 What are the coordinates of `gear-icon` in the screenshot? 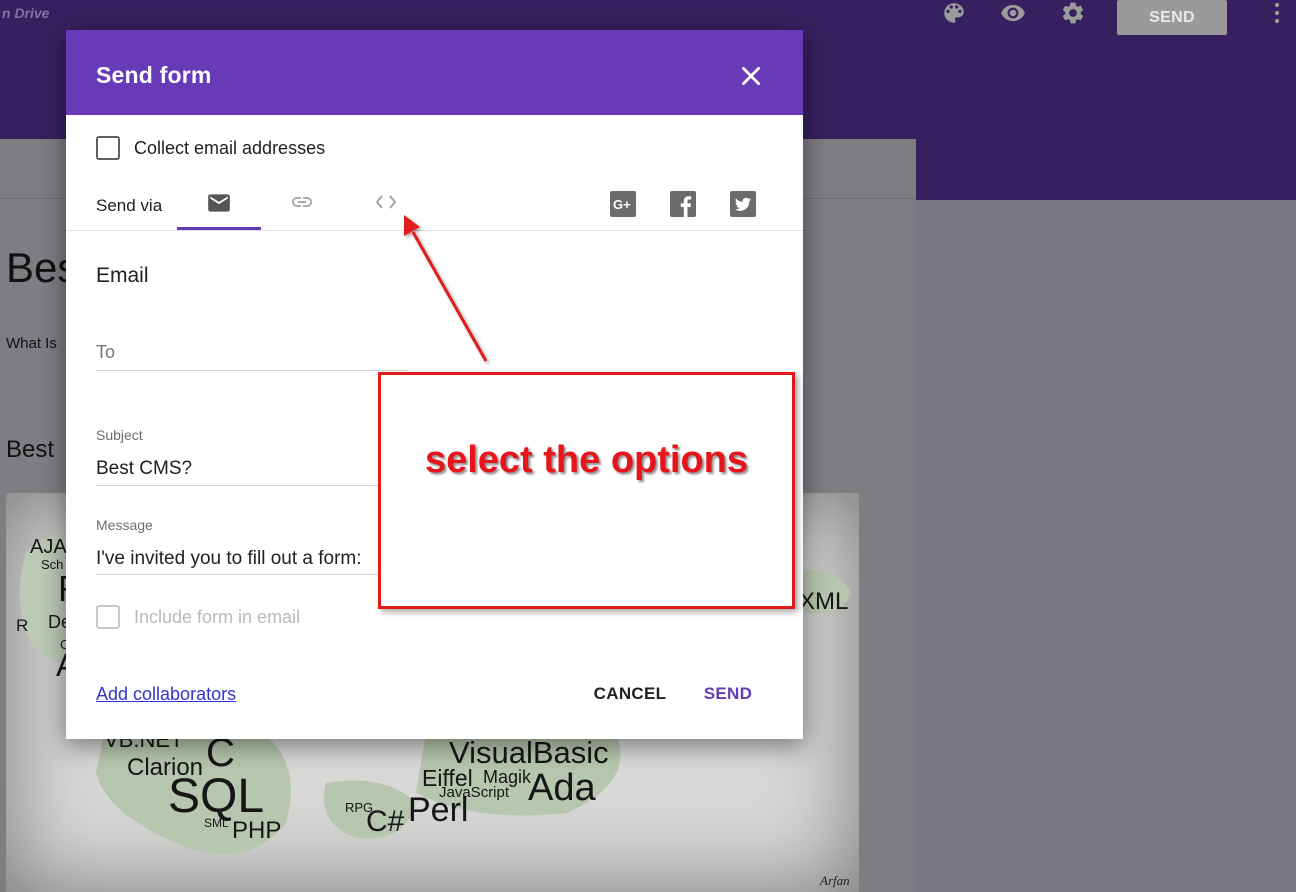 It's located at (1073, 13).